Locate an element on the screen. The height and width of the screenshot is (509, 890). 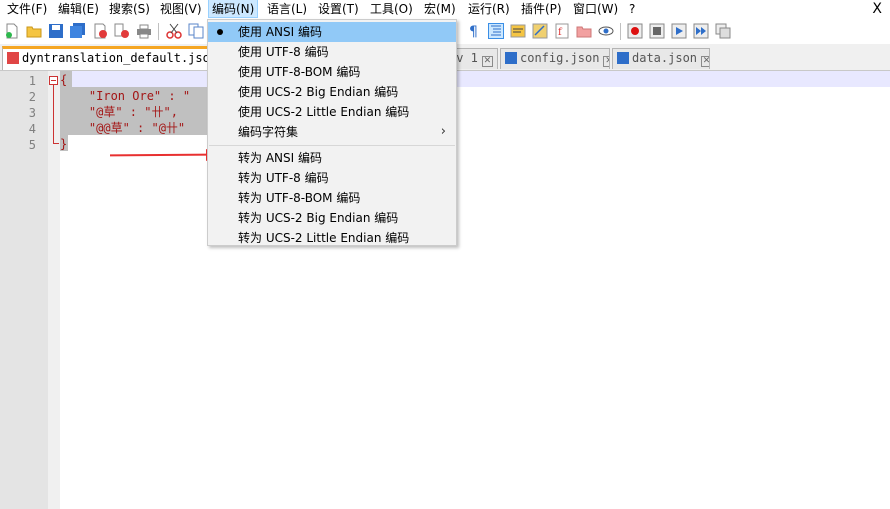
folder-icon is located at coordinates (584, 31).